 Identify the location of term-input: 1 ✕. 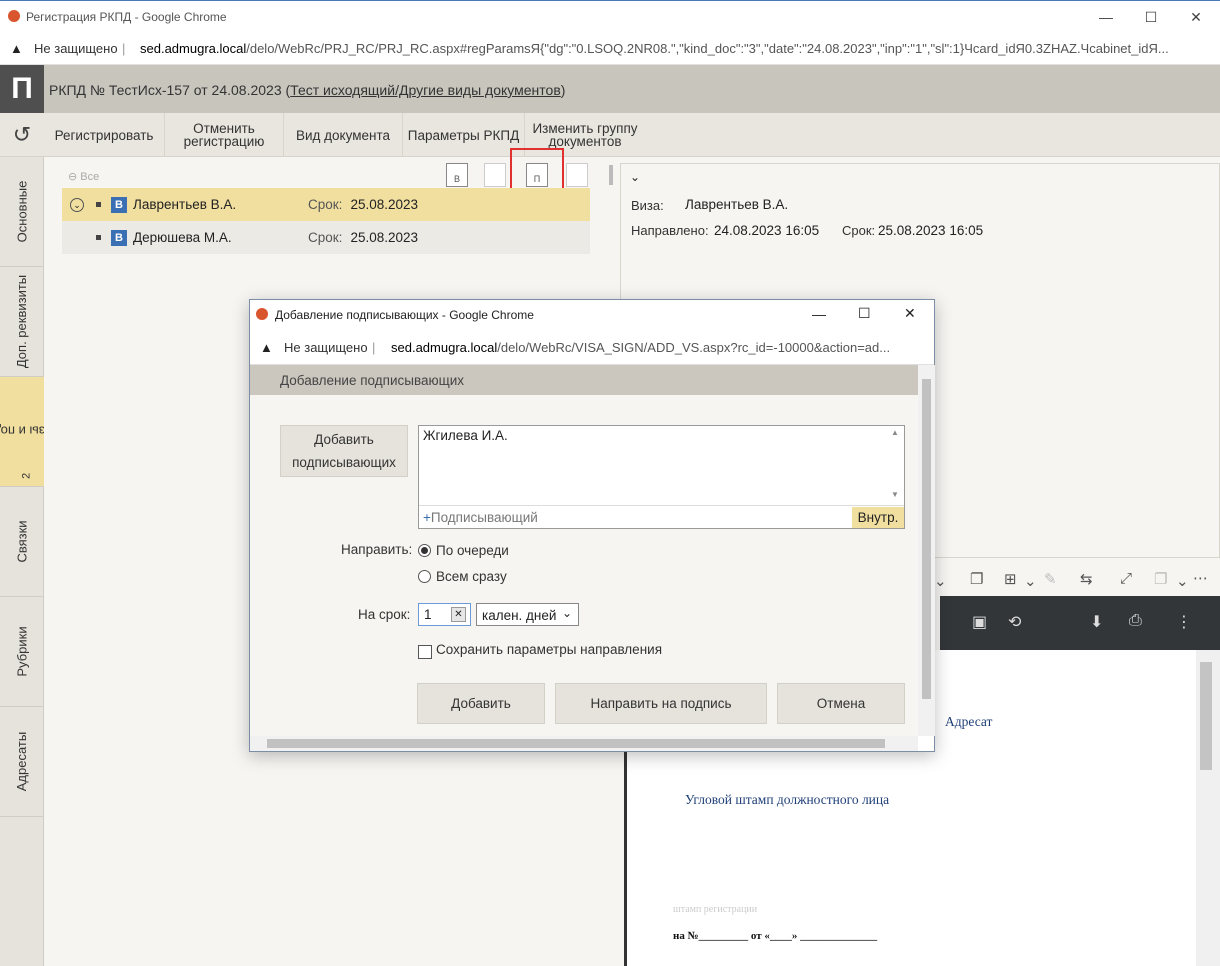
(444, 614).